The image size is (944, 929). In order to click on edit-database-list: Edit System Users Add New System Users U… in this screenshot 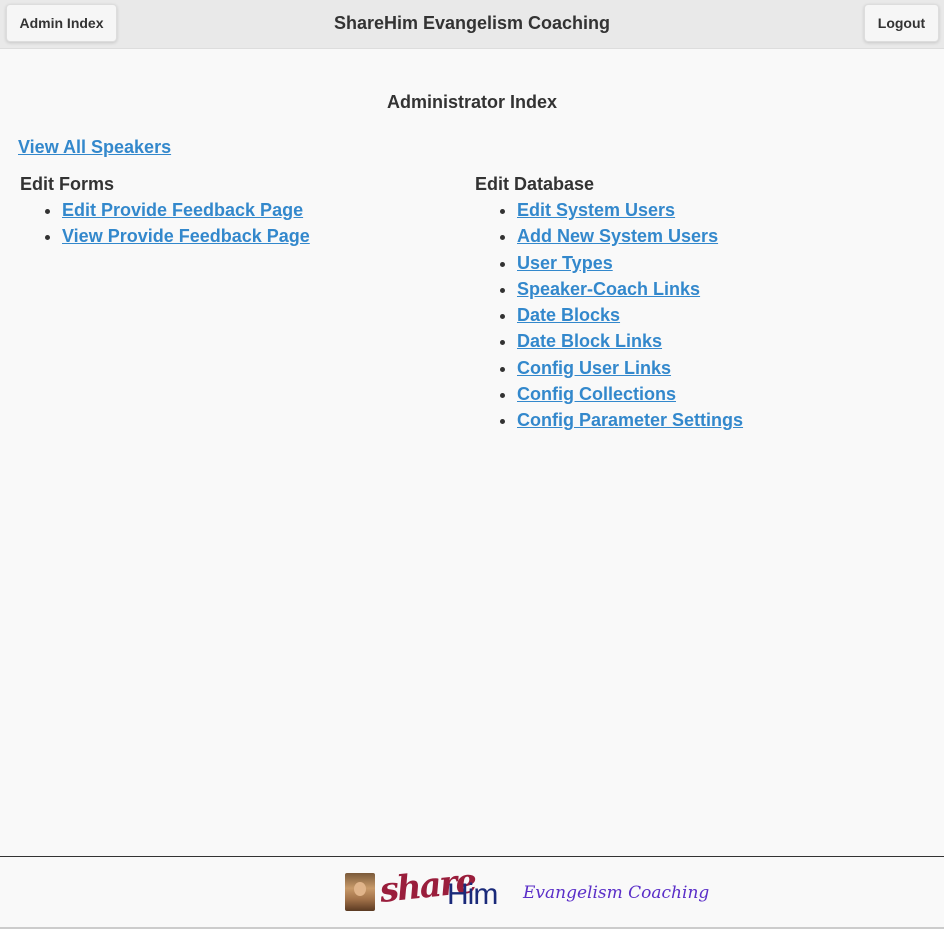, I will do `click(609, 315)`.